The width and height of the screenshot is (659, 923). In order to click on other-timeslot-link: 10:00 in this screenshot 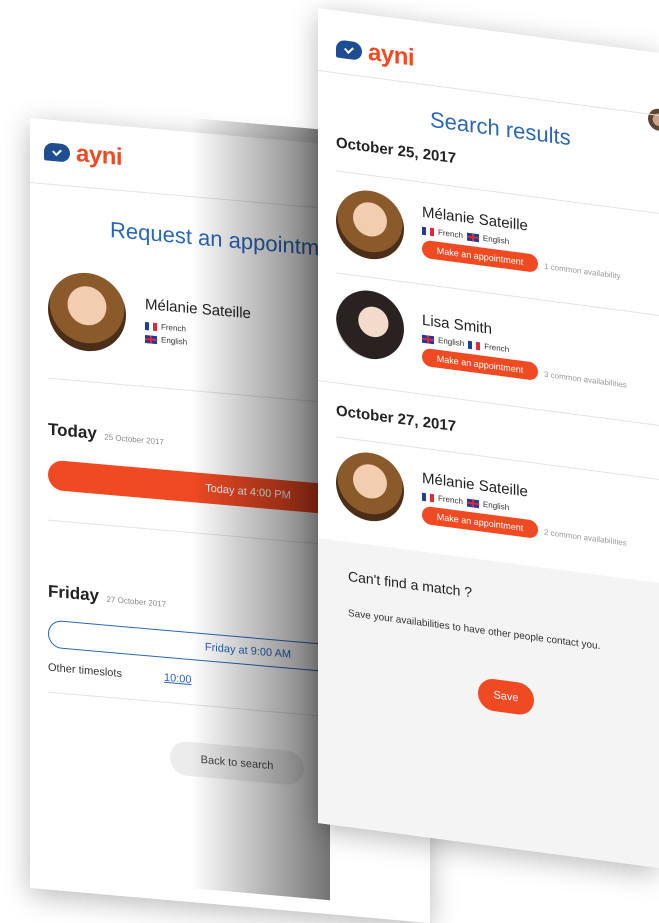, I will do `click(178, 679)`.